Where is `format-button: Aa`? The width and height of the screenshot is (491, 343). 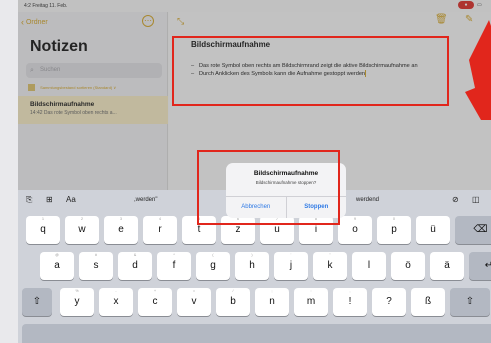 format-button: Aa is located at coordinates (71, 199).